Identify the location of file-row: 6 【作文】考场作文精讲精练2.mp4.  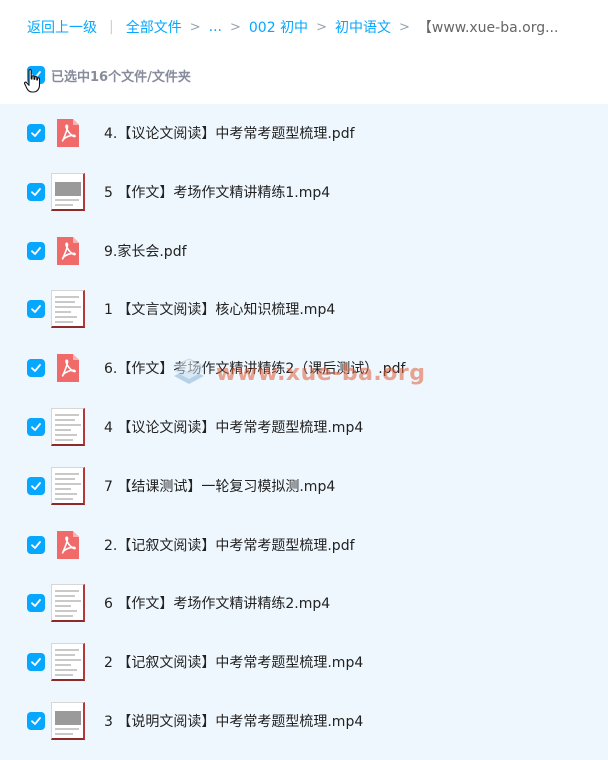
(304, 603).